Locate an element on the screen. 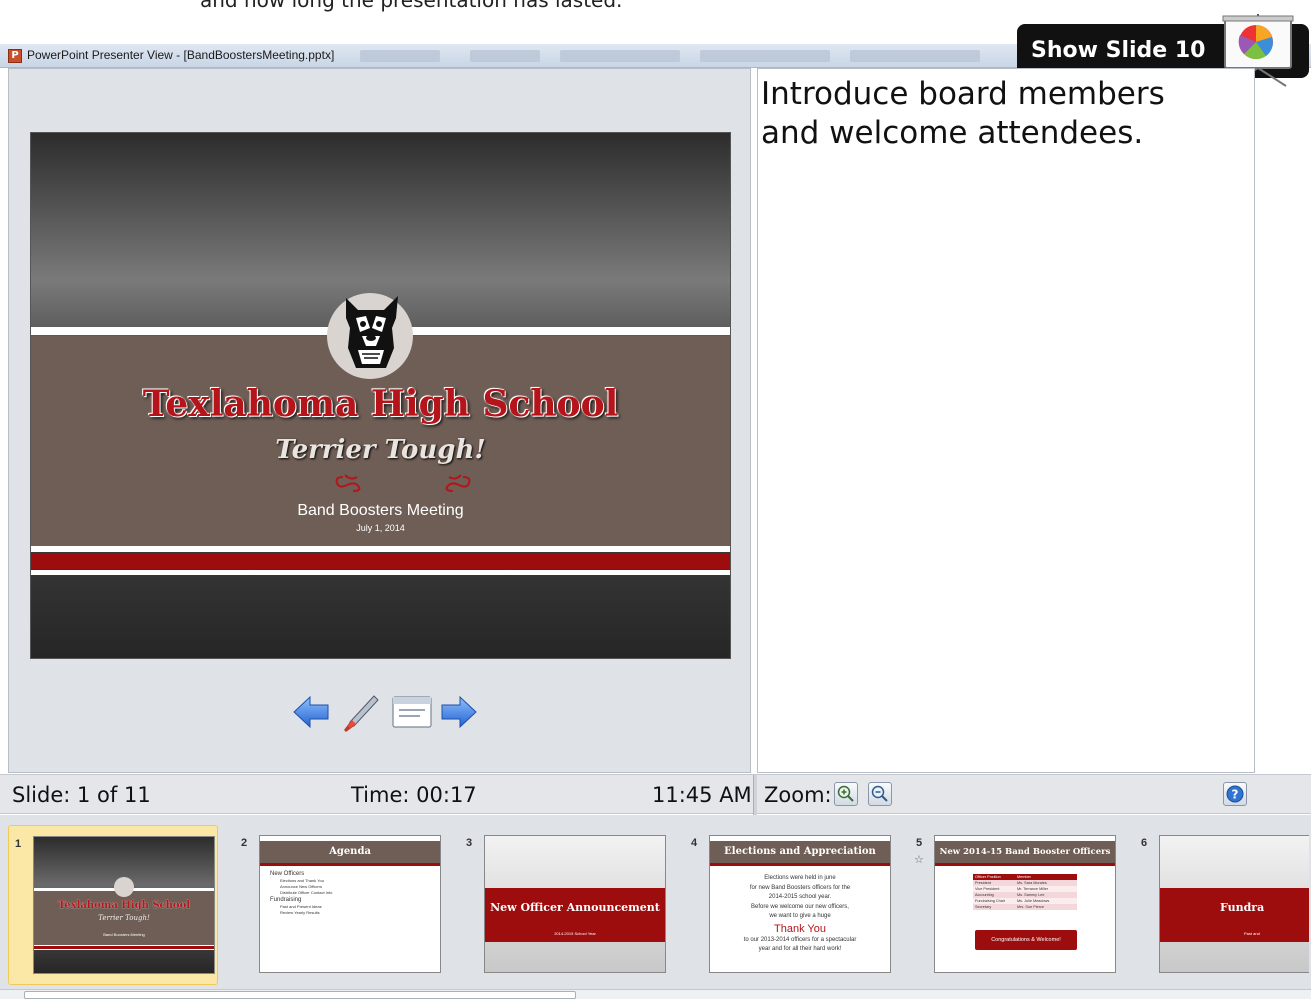 The height and width of the screenshot is (999, 1311). pen-tool-button is located at coordinates (360, 716).